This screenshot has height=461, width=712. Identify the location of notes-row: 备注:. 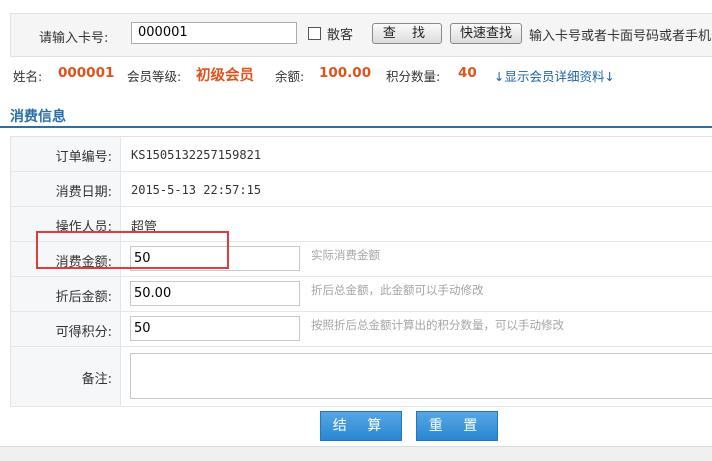
(361, 377).